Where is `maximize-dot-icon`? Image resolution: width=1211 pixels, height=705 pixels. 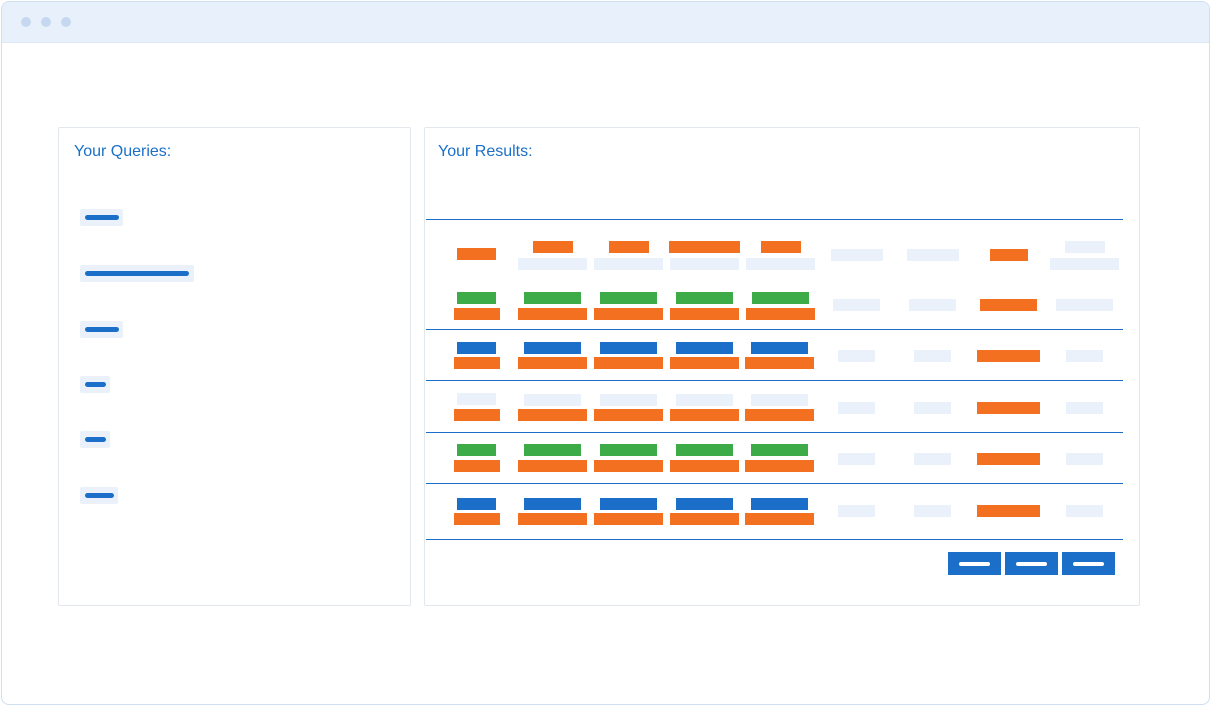
maximize-dot-icon is located at coordinates (66, 22).